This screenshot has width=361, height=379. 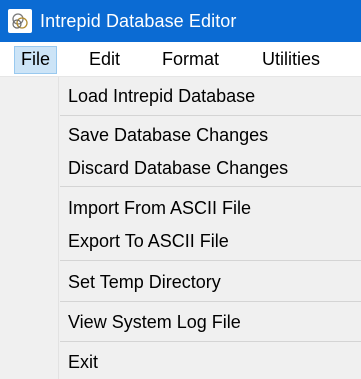 What do you see at coordinates (190, 59) in the screenshot?
I see `menu-format: Format` at bounding box center [190, 59].